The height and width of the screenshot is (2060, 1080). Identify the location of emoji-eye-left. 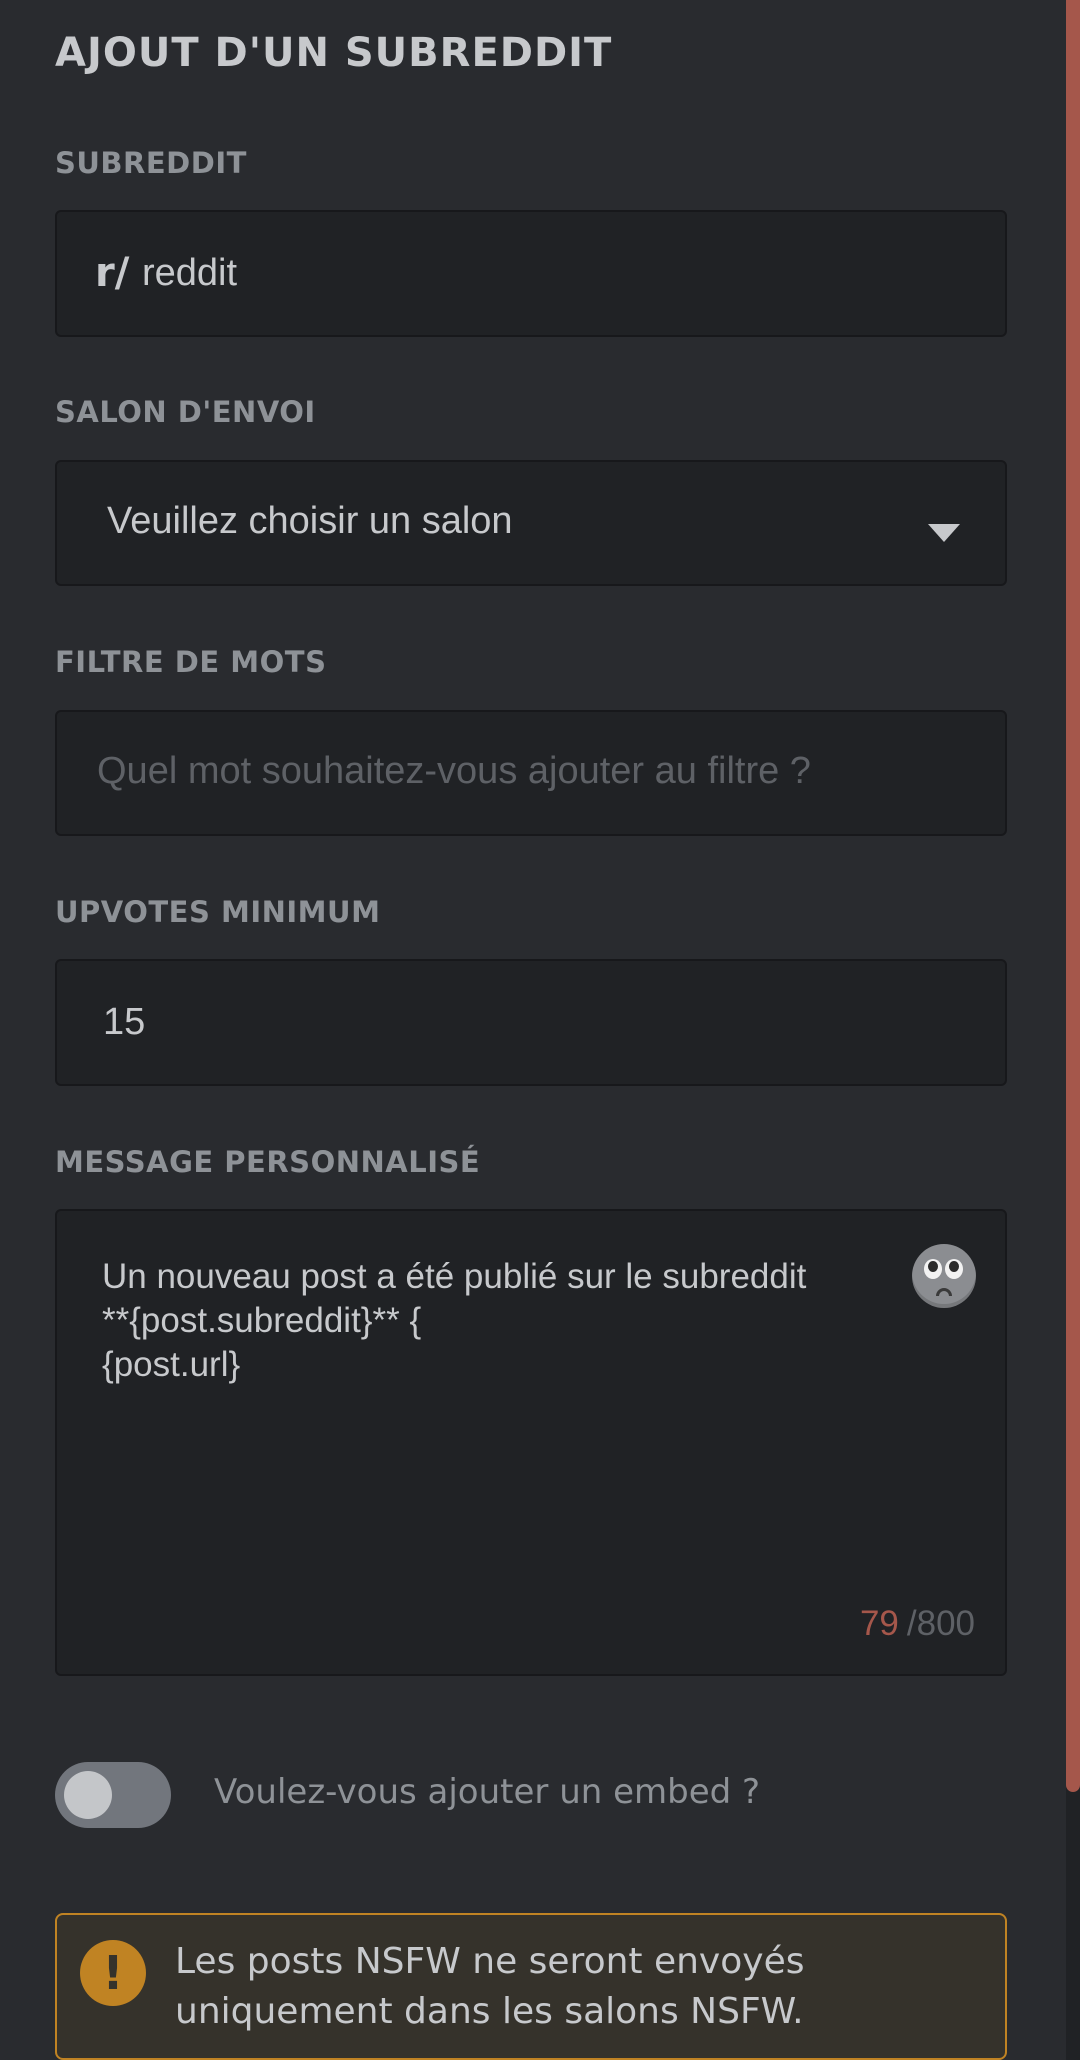
(933, 1269).